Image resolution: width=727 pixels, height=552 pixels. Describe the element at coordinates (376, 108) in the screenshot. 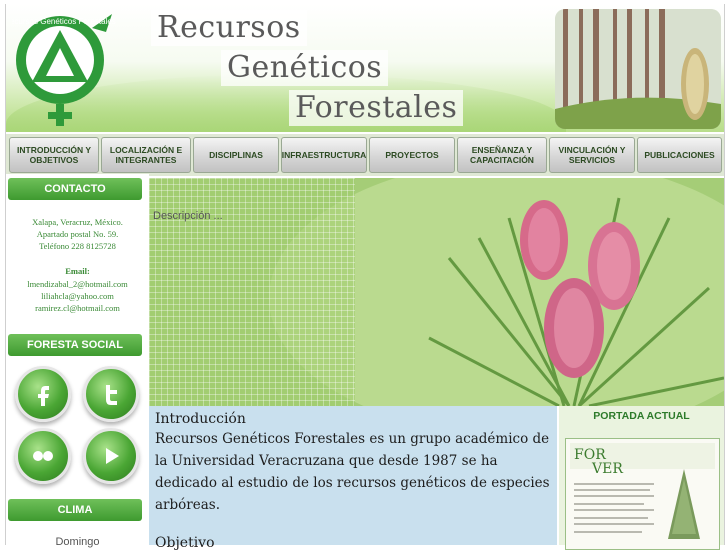

I see `site-title-line3: Forestales` at that location.